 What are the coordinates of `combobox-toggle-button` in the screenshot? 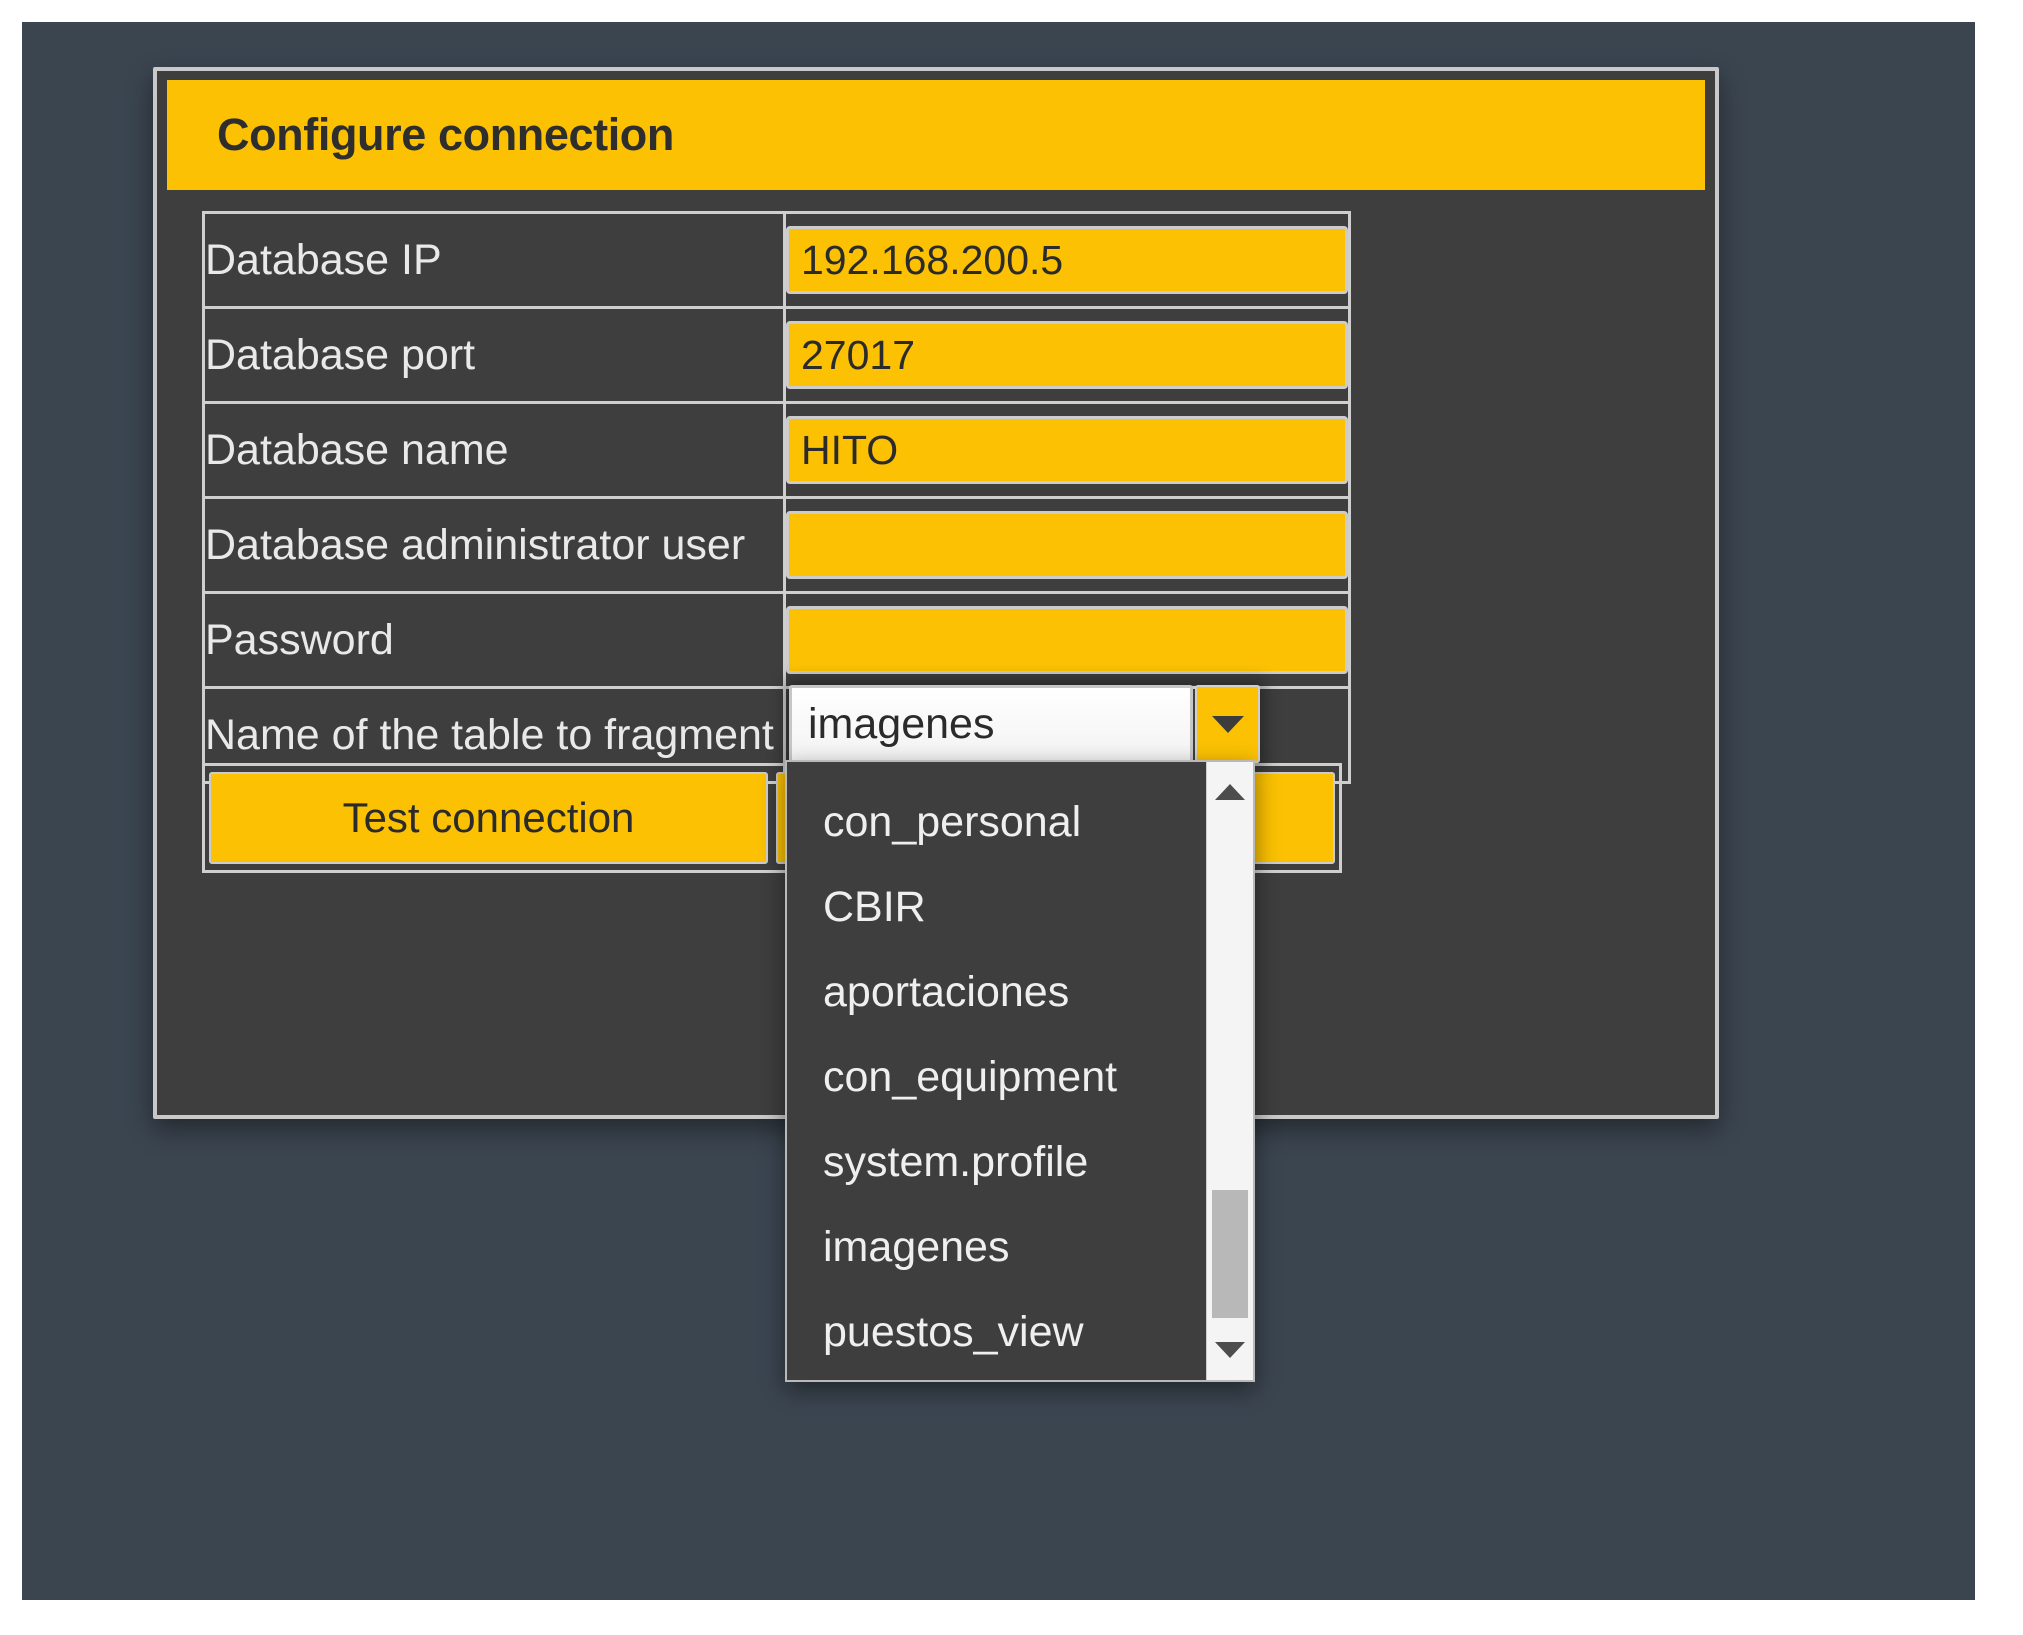 It's located at (1227, 724).